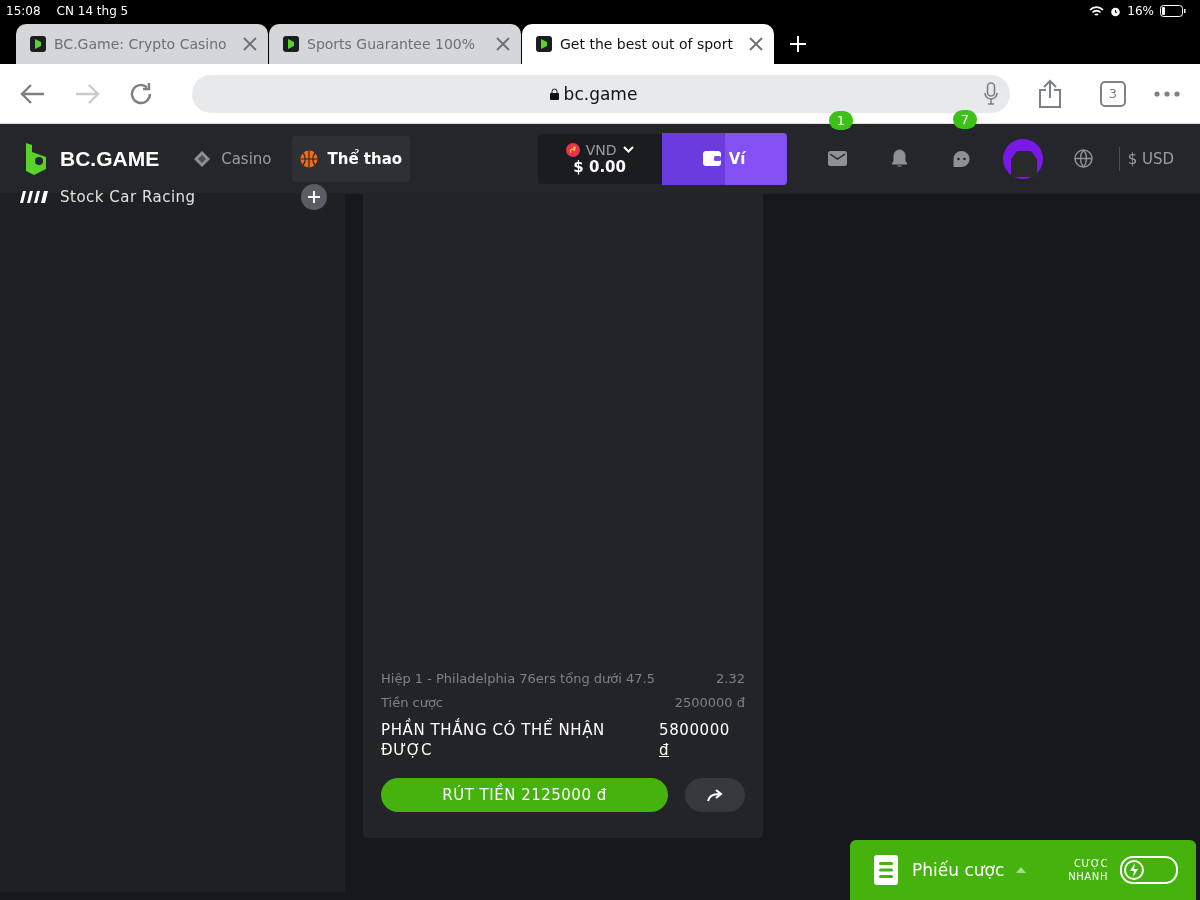  Describe the element at coordinates (1140, 11) in the screenshot. I see `battery-percent: 16%` at that location.